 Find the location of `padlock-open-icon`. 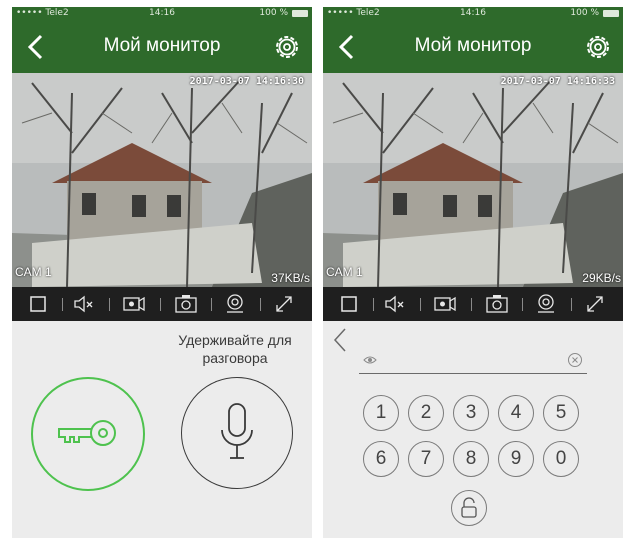

padlock-open-icon is located at coordinates (469, 507).